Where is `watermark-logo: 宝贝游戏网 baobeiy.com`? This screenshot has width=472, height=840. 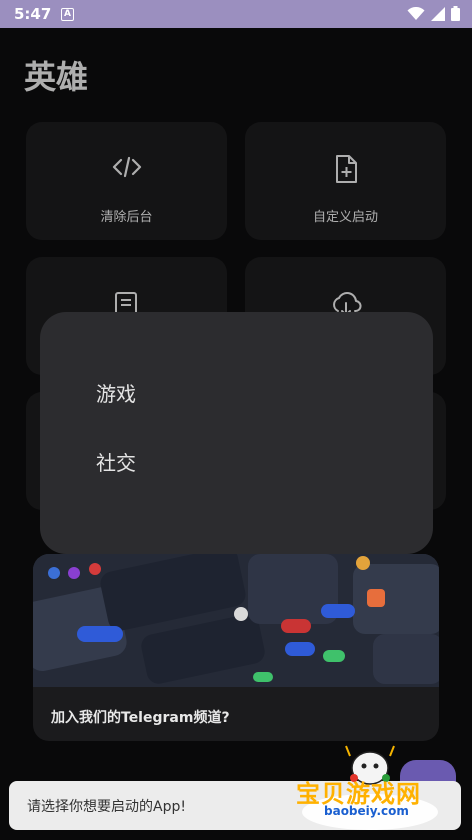
watermark-logo: 宝贝游戏网 baobeiy.com is located at coordinates (367, 790).